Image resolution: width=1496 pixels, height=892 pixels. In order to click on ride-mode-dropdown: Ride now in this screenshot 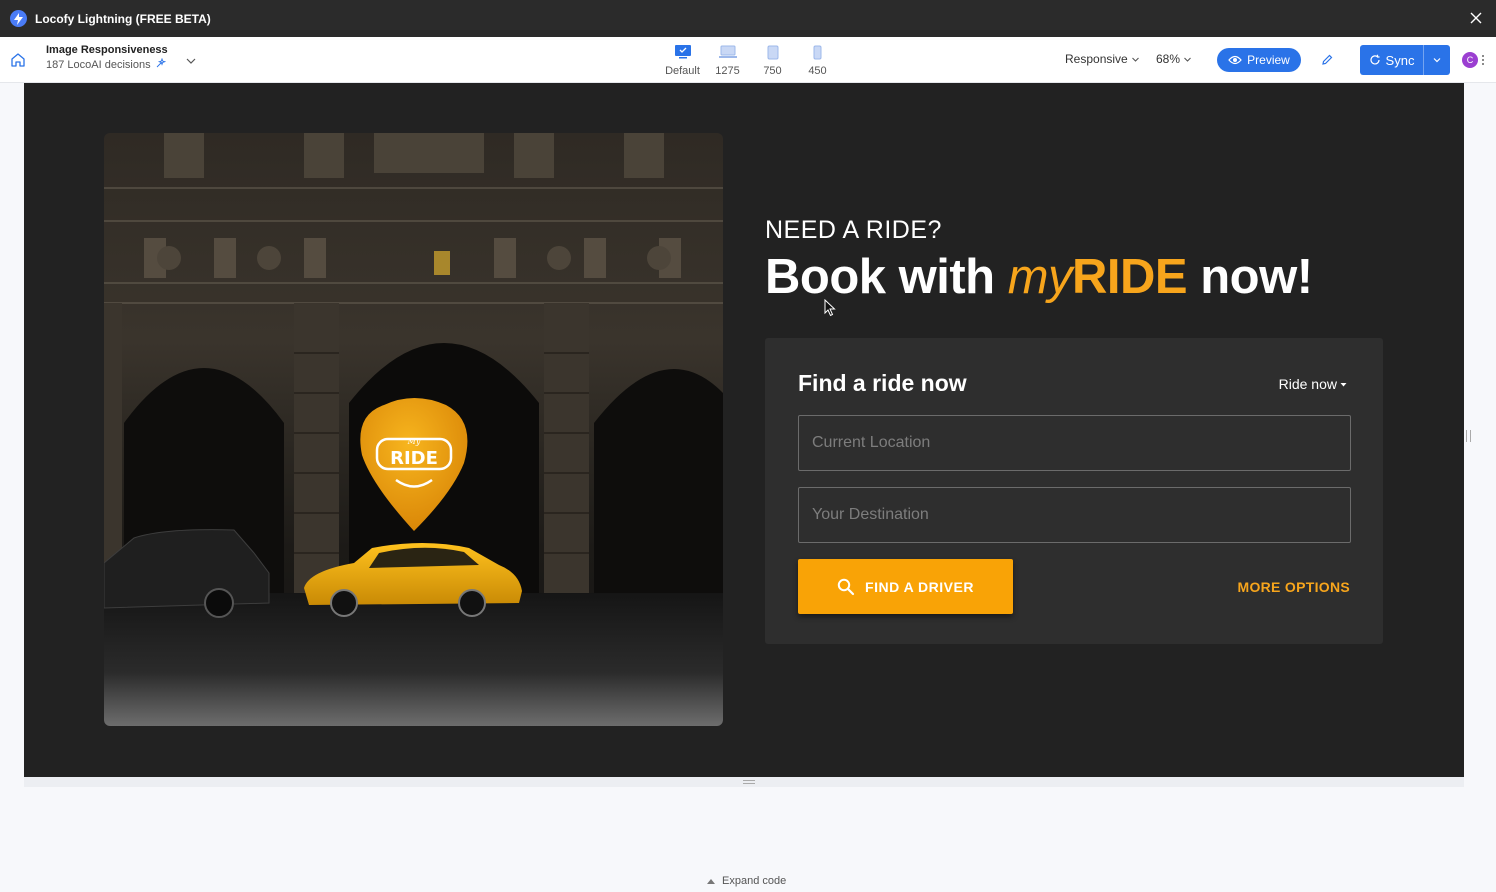, I will do `click(1313, 384)`.